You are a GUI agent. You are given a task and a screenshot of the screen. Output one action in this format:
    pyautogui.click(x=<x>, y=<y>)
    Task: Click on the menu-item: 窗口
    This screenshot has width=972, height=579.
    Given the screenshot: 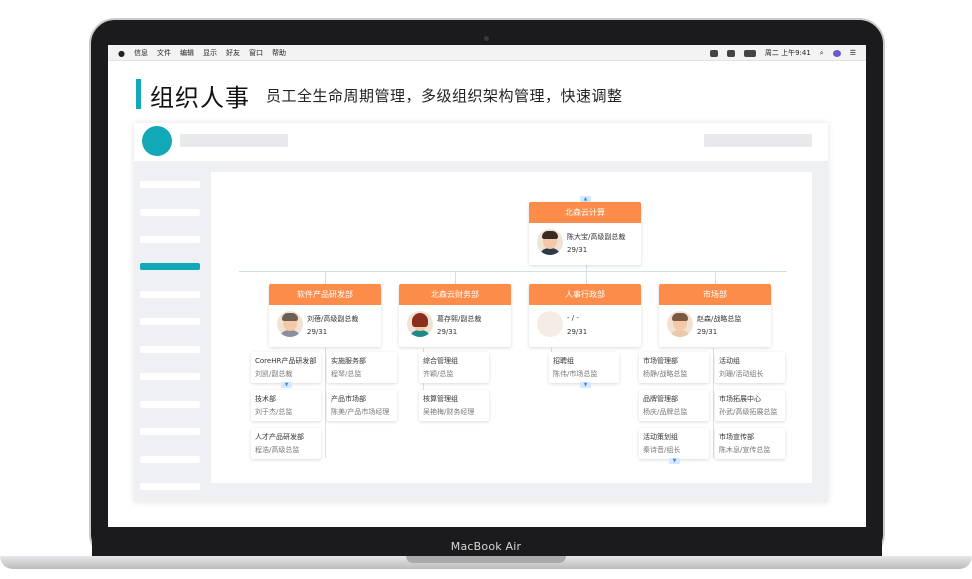 What is the action you would take?
    pyautogui.click(x=256, y=53)
    